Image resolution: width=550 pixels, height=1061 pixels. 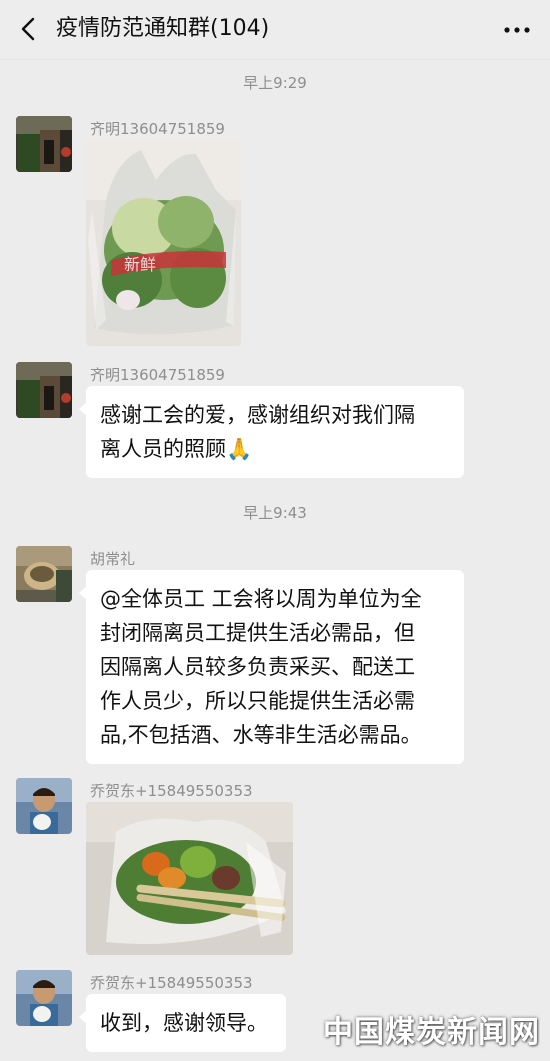 I want to click on chat-header: 疫情防范通知群(104), so click(x=275, y=30).